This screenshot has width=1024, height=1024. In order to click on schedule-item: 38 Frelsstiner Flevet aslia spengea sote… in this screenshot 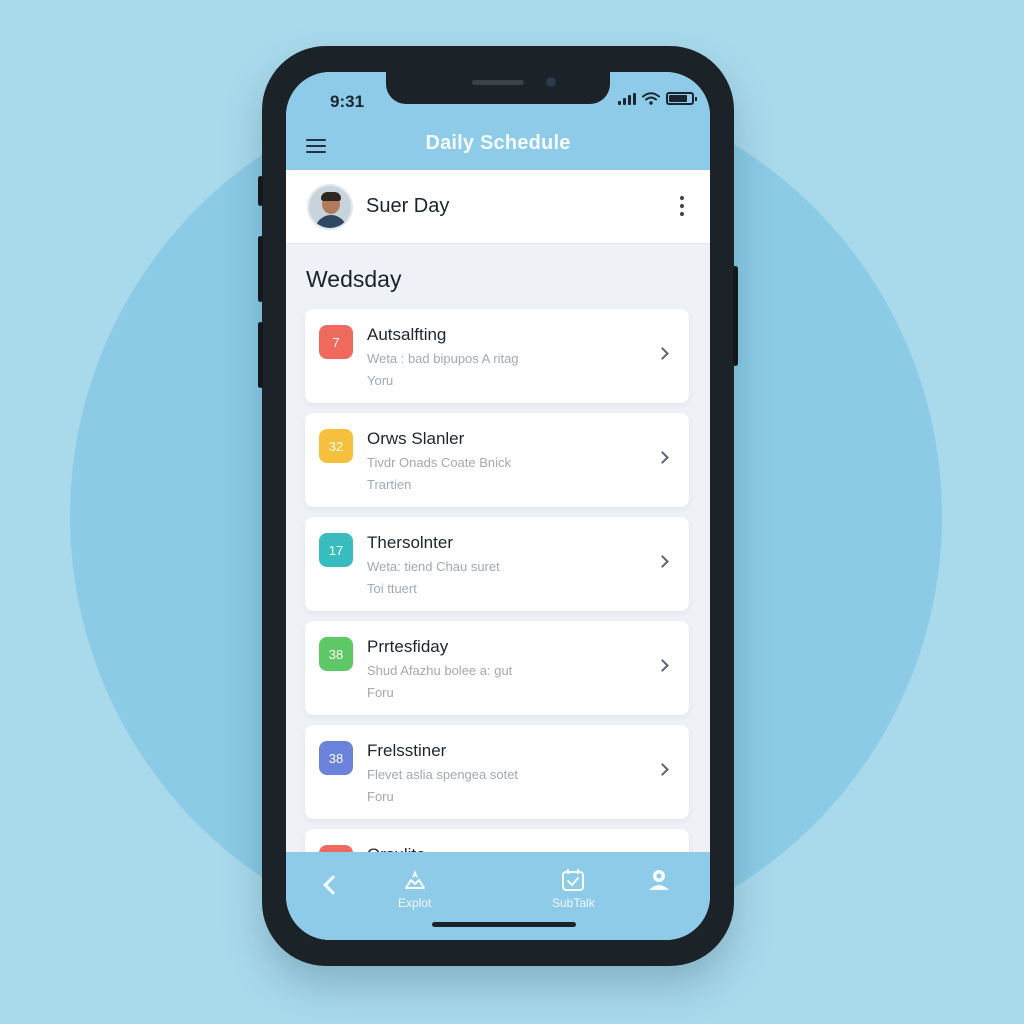, I will do `click(497, 772)`.